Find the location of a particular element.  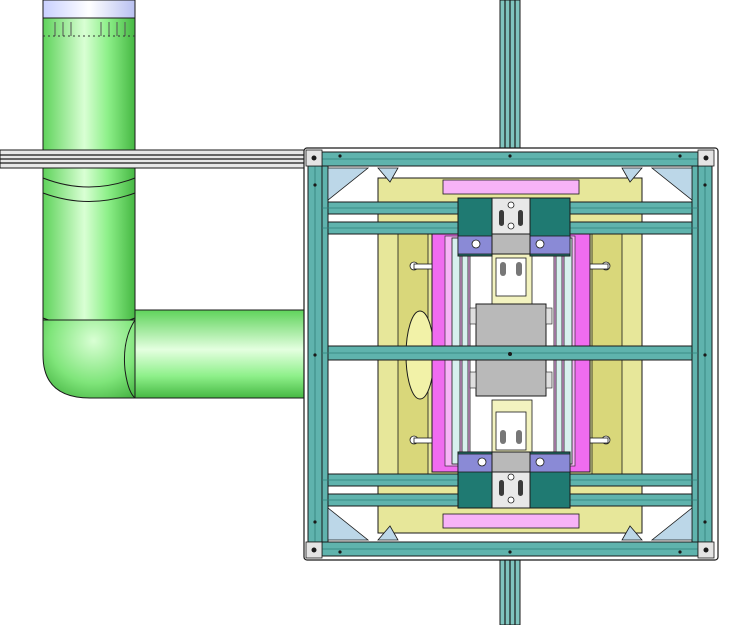

pipe-elbow is located at coordinates (89, 354).